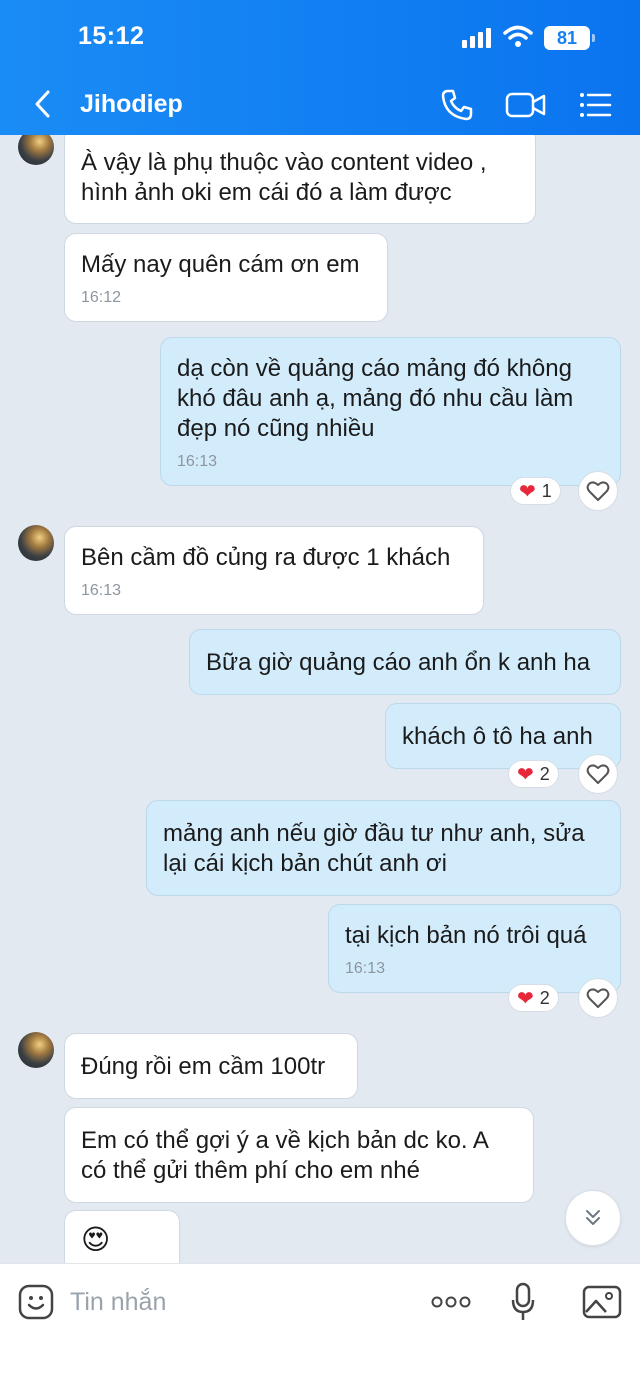 The width and height of the screenshot is (640, 1386). Describe the element at coordinates (602, 1302) in the screenshot. I see `image-gallery-icon` at that location.